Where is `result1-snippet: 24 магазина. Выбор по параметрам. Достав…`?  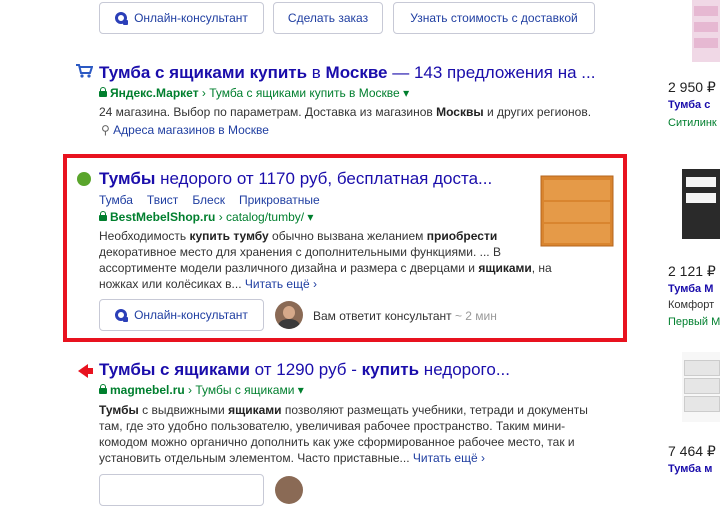
result1-snippet: 24 магазина. Выбор по параметрам. Достав… is located at coordinates (345, 112).